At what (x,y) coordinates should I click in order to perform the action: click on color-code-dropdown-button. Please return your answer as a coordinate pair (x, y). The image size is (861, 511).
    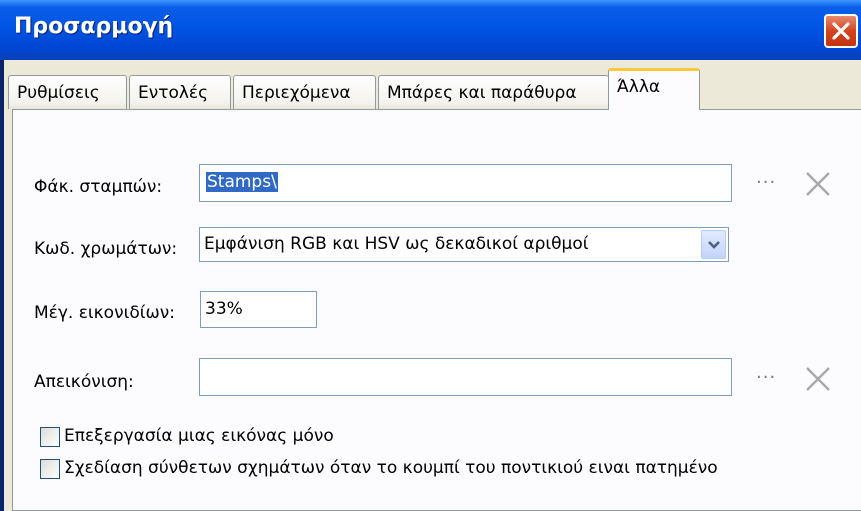
    Looking at the image, I should click on (713, 244).